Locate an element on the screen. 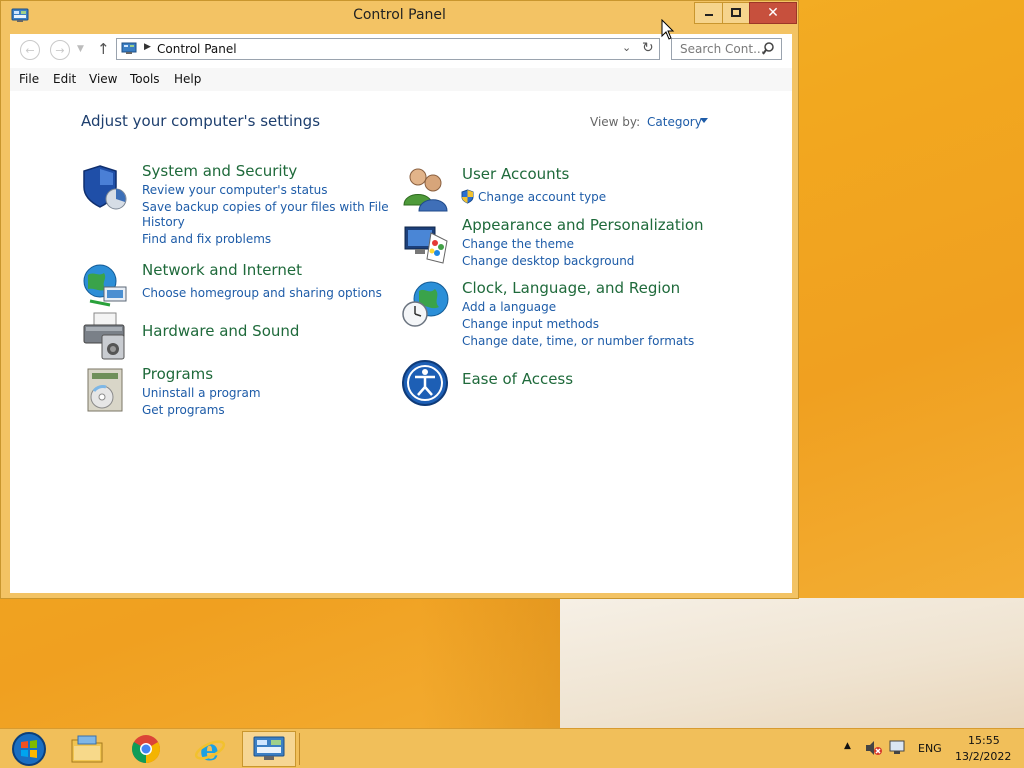 Image resolution: width=1024 pixels, height=768 pixels. link-change-input-methods: Change input methods is located at coordinates (530, 324).